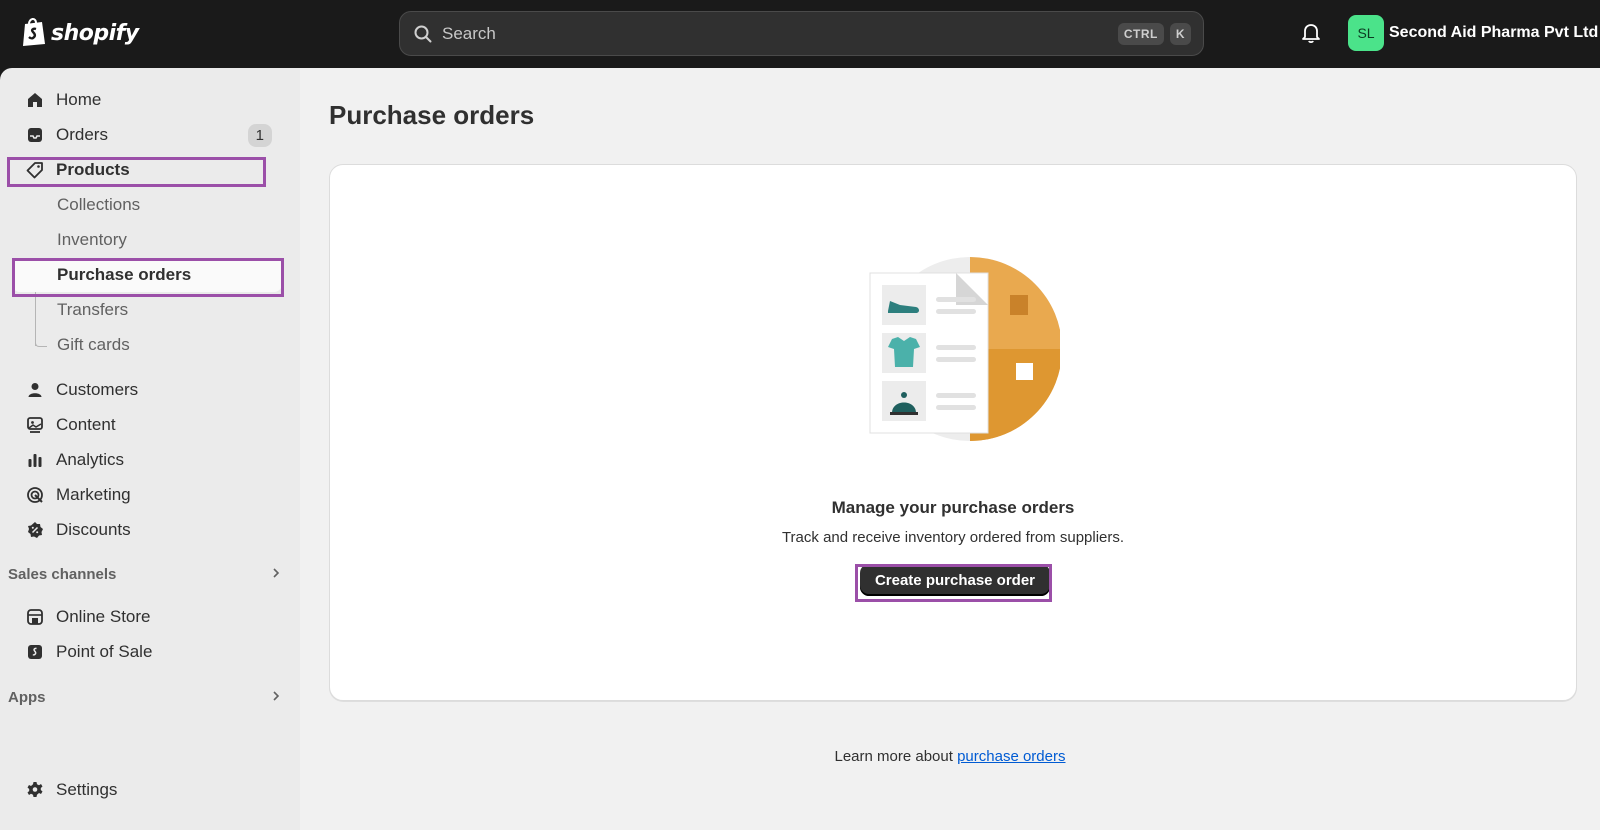  I want to click on sidebar-item-marketing: Marketing, so click(147, 495).